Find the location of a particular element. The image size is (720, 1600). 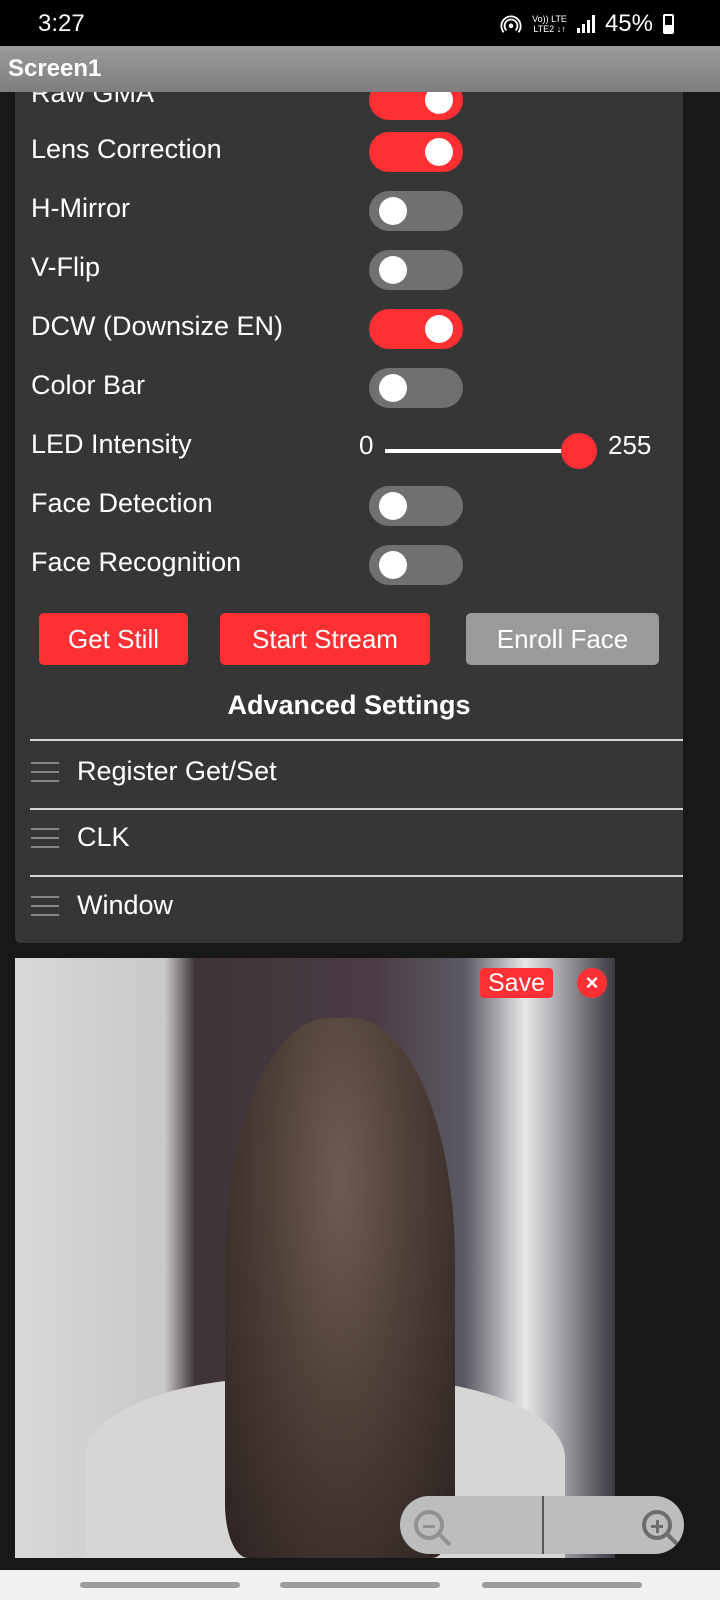

app-title: Screen1 is located at coordinates (55, 68).